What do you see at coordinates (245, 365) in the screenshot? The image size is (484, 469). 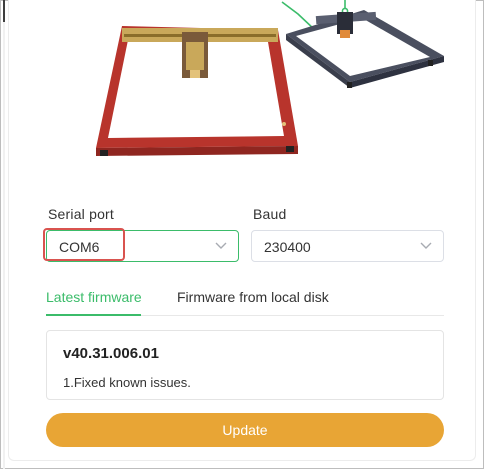 I see `firmware-info-card: v40.31.006.01 1.Fixed known issues.` at bounding box center [245, 365].